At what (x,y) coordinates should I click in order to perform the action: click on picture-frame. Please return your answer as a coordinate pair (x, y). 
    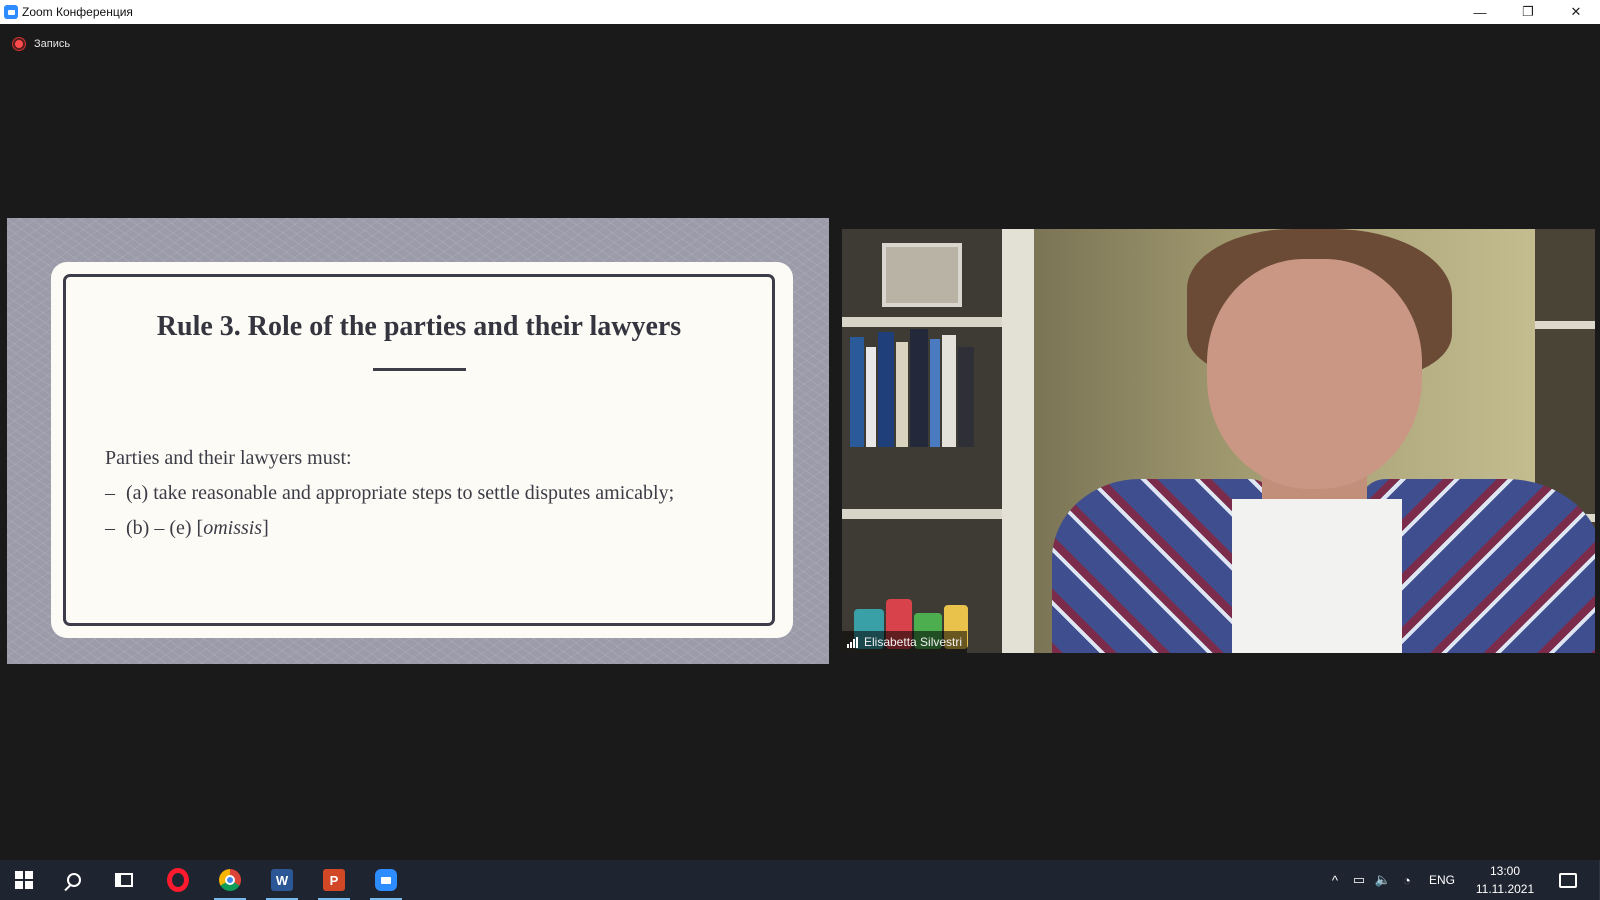
    Looking at the image, I should click on (922, 275).